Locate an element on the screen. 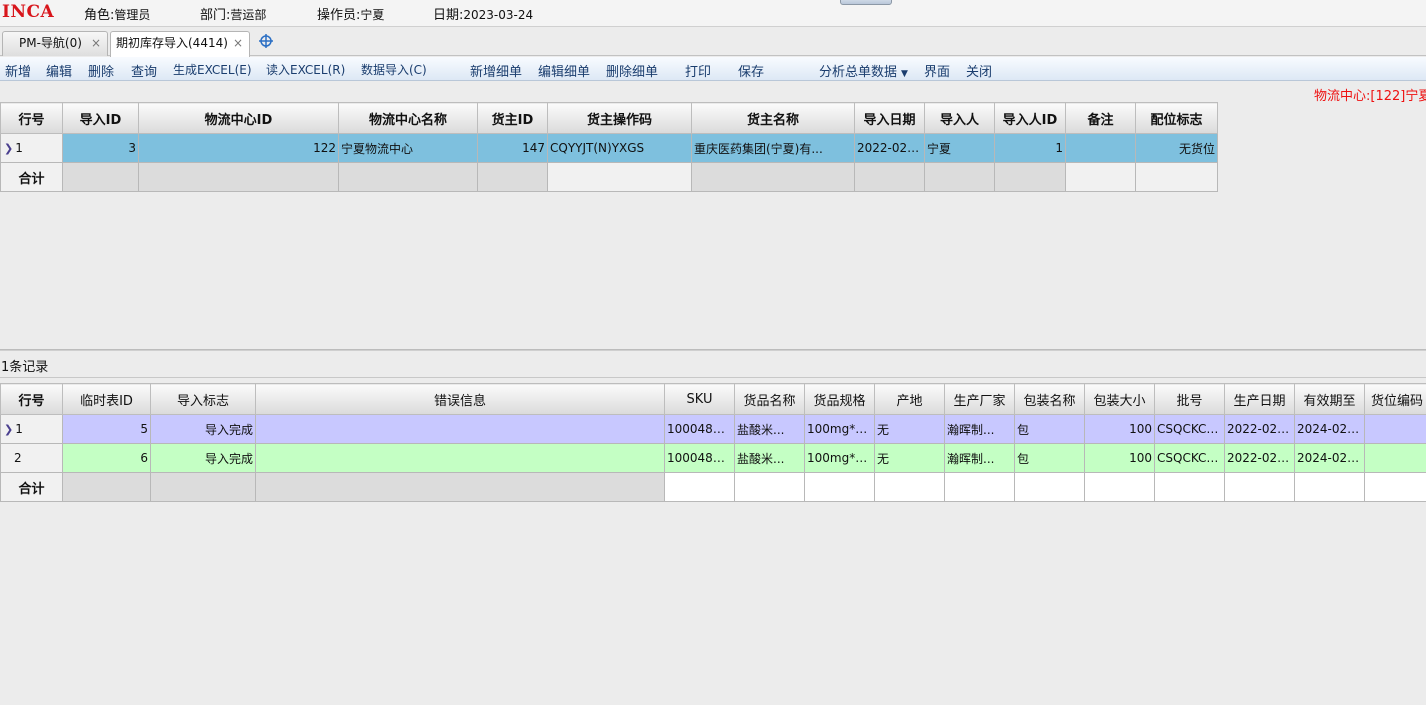 This screenshot has height=705, width=1426. window-control-button is located at coordinates (866, 2).